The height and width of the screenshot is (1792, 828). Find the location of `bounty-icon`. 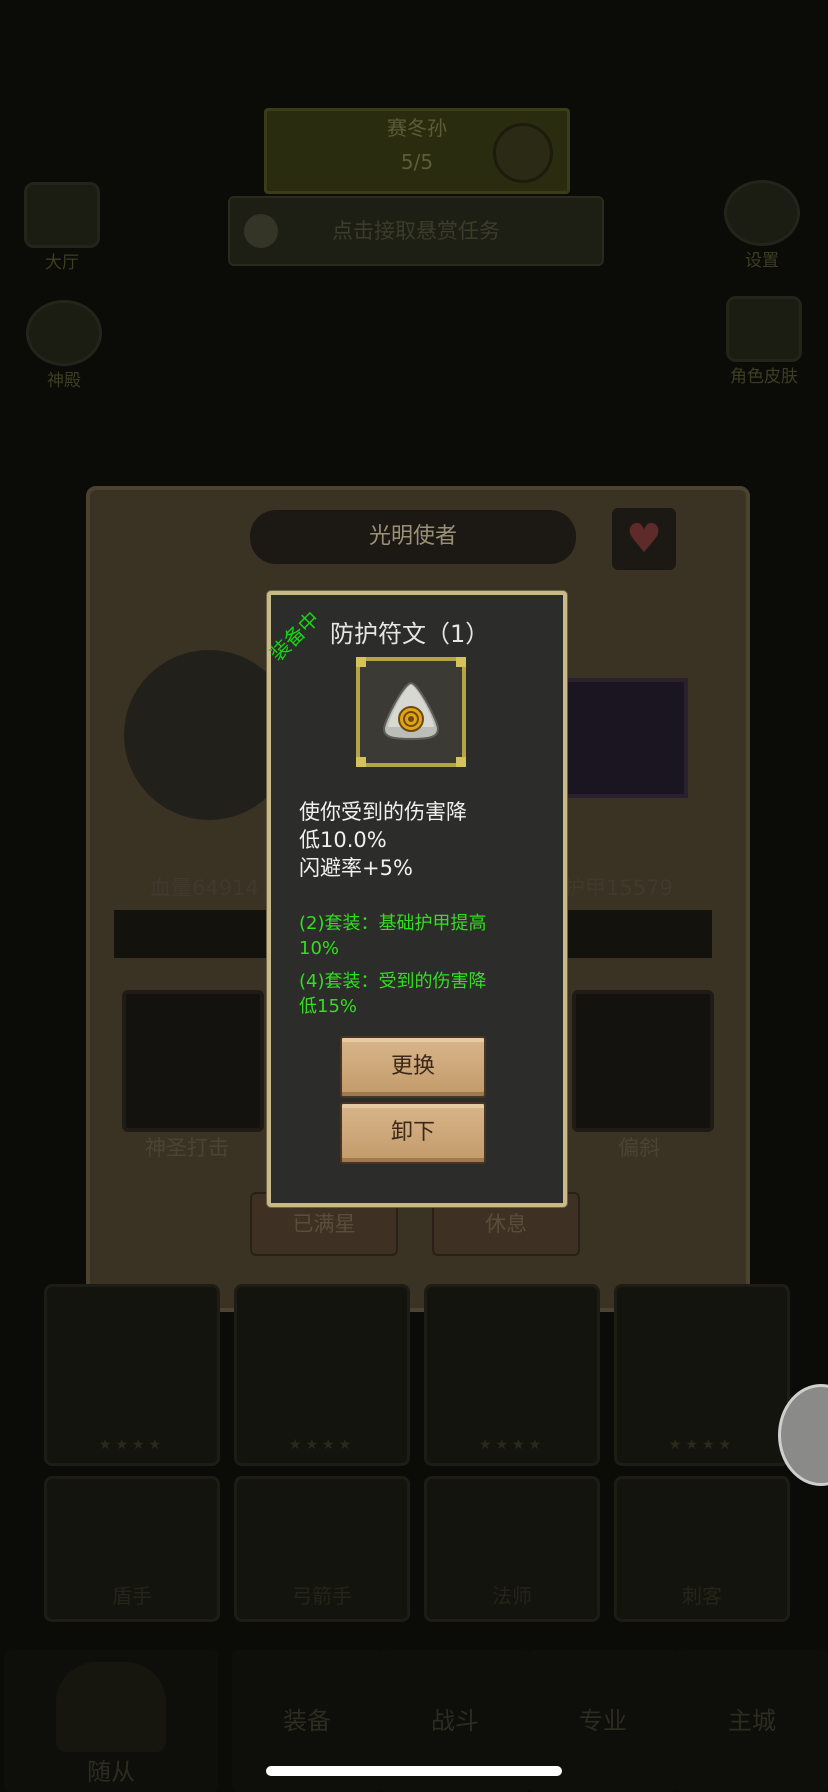

bounty-icon is located at coordinates (261, 231).